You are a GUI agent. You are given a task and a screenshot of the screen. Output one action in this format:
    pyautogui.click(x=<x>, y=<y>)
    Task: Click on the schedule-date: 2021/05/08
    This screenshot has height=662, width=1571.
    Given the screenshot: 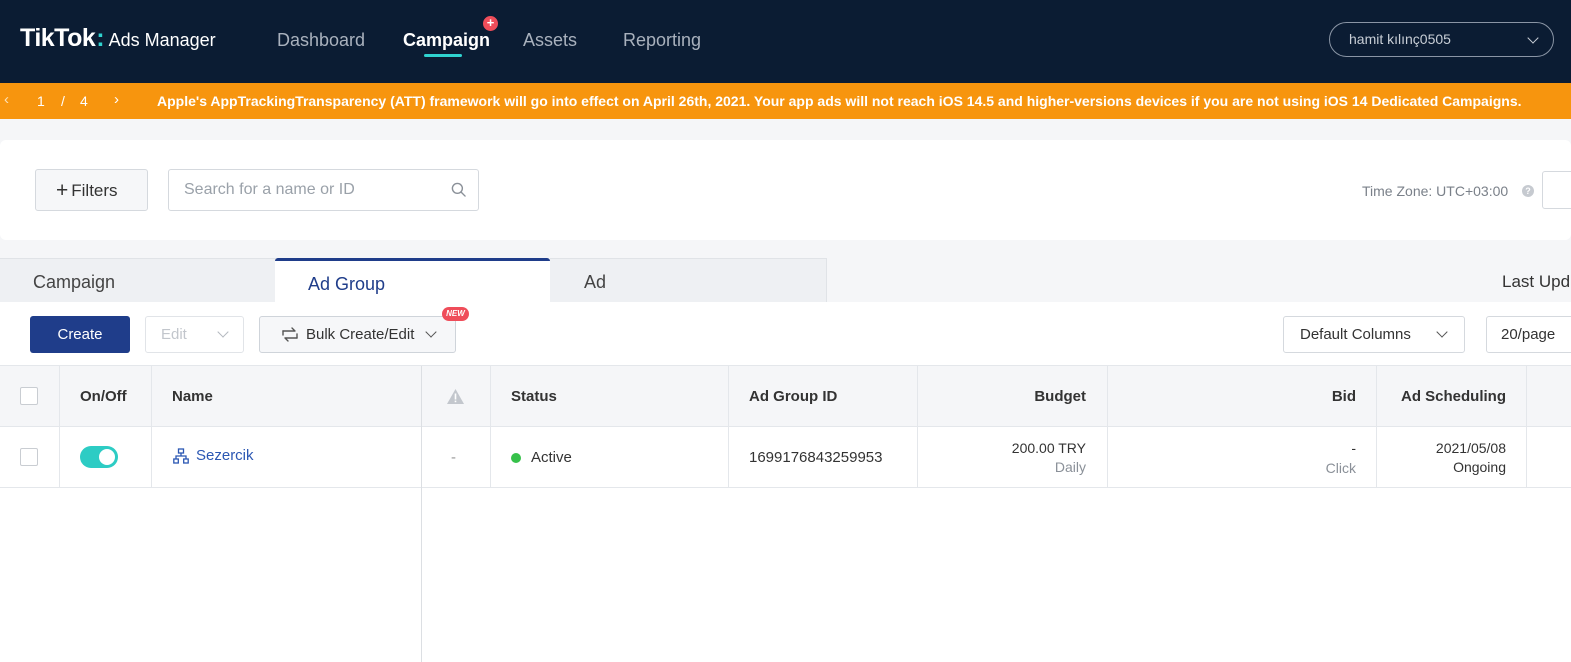 What is the action you would take?
    pyautogui.click(x=1470, y=448)
    